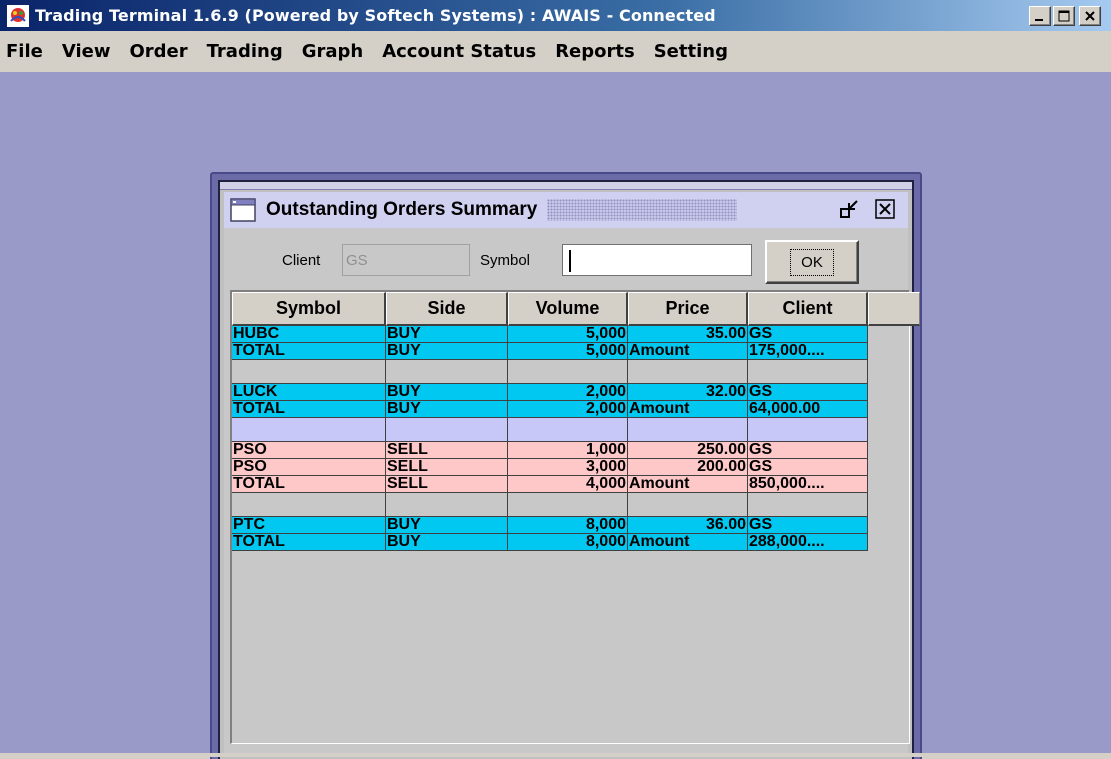 The image size is (1111, 759). Describe the element at coordinates (568, 450) in the screenshot. I see `table-cell: 1,000` at that location.